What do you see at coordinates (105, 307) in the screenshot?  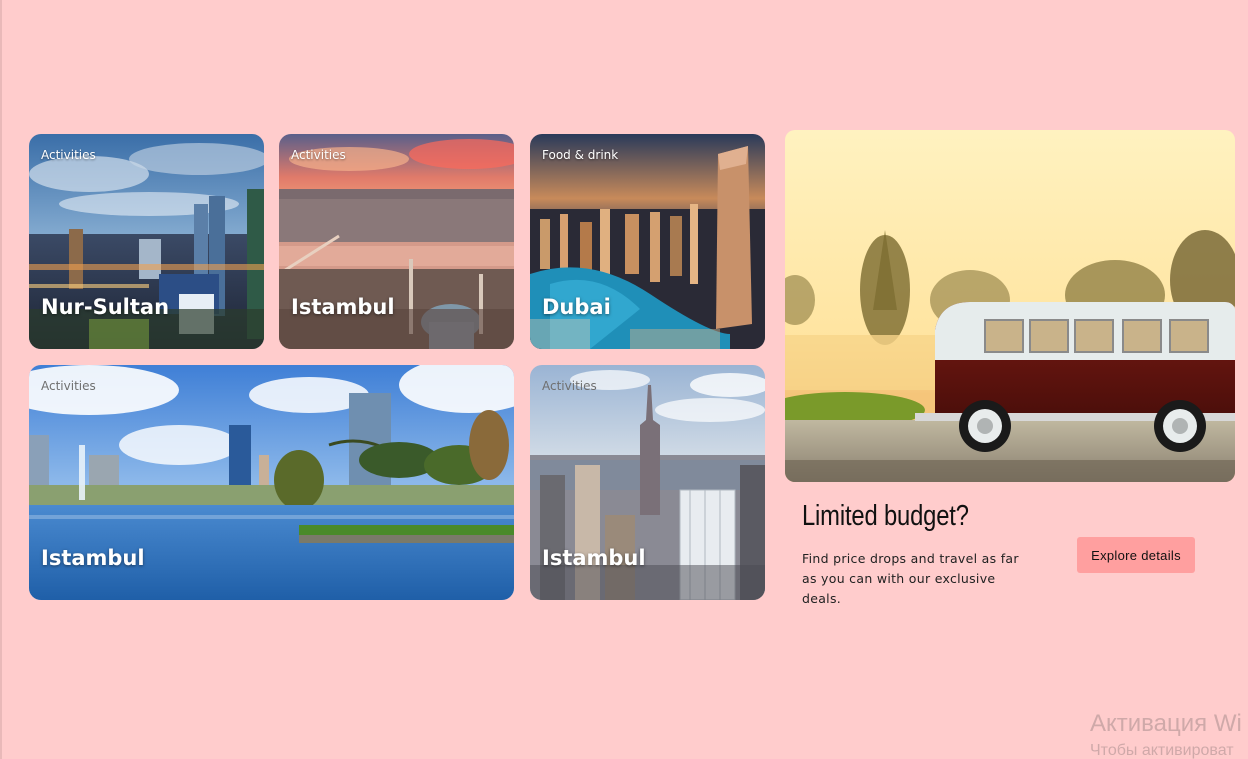 I see `card-city-name: Nur-Sultan` at bounding box center [105, 307].